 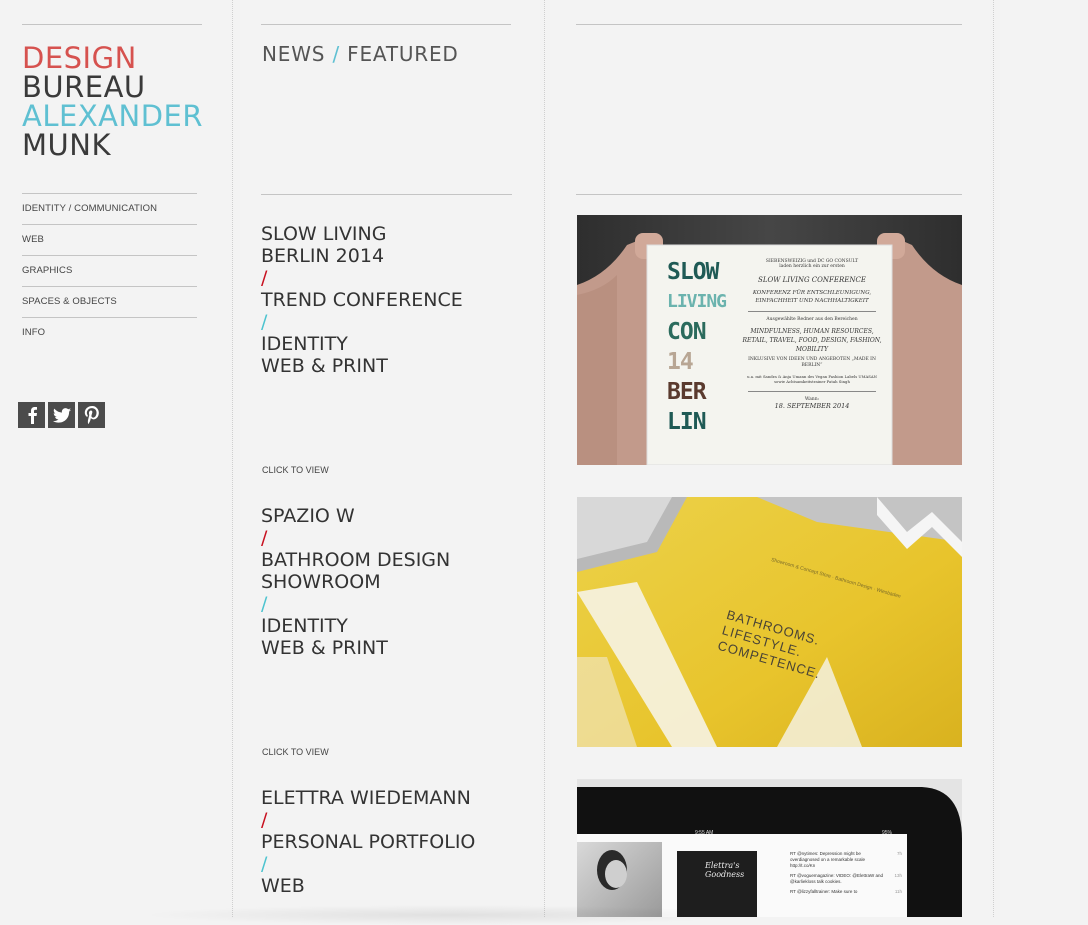 What do you see at coordinates (742, 834) in the screenshot?
I see `tablet-status-bar: 9:55 AM 95%` at bounding box center [742, 834].